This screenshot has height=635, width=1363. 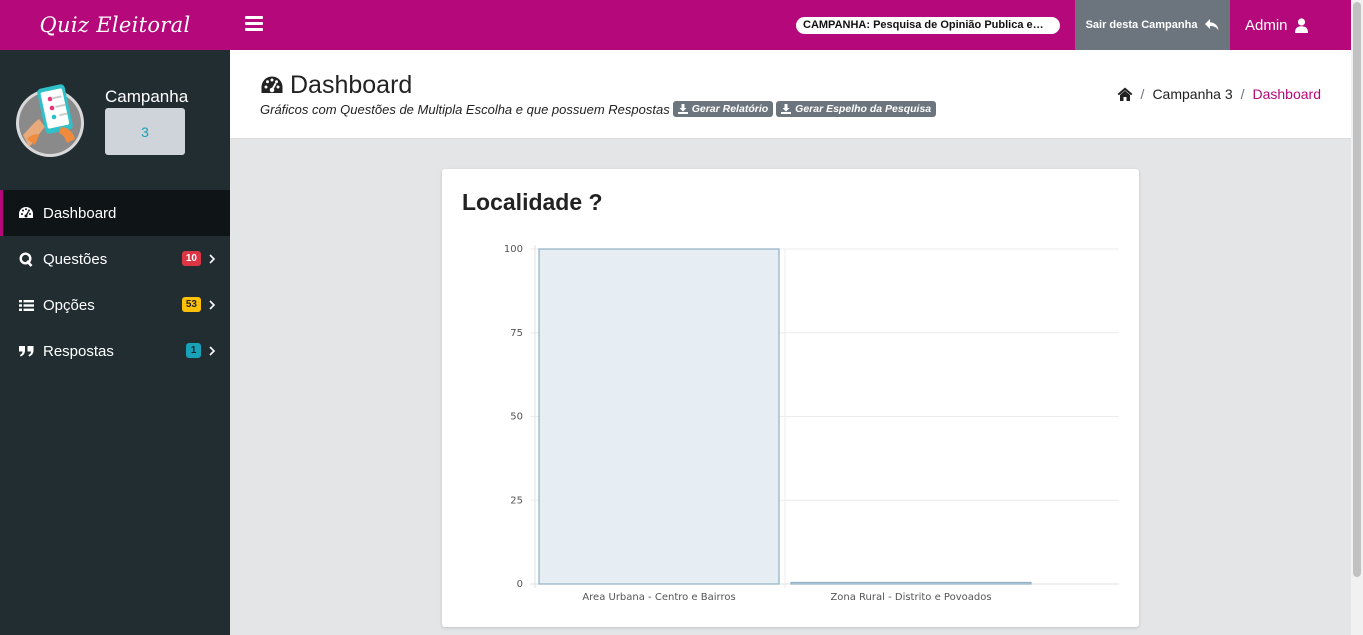 I want to click on admin-user-menu: Admin, so click(x=1276, y=25).